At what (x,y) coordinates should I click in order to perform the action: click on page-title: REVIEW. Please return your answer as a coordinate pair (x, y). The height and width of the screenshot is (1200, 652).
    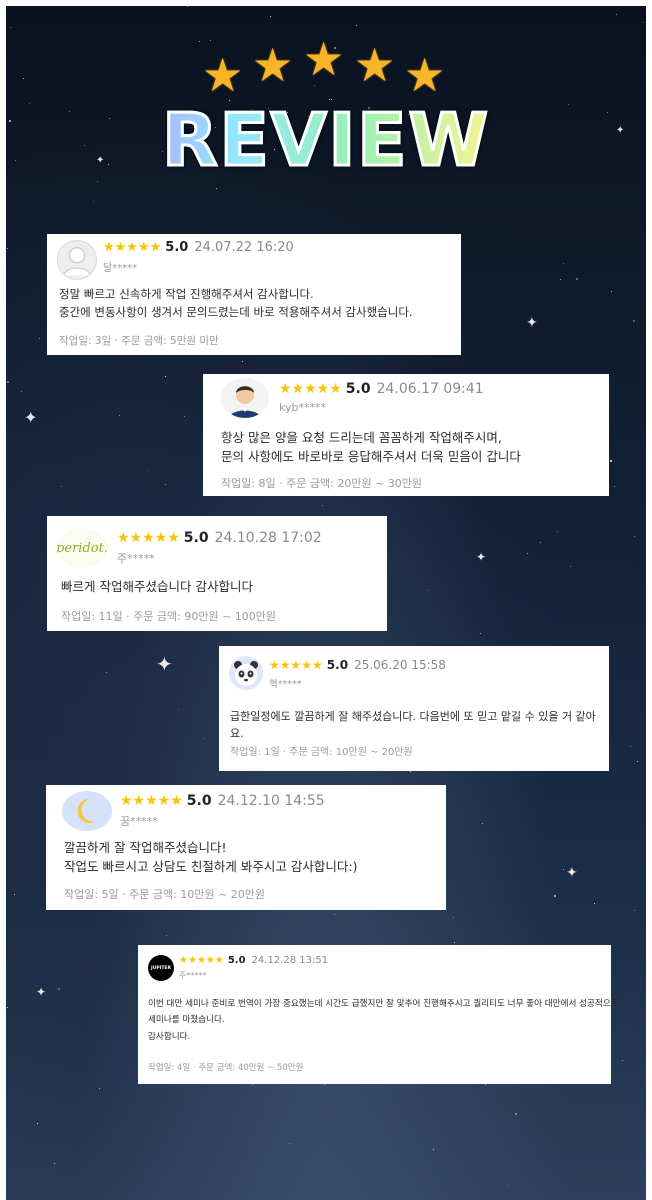
    Looking at the image, I should click on (326, 140).